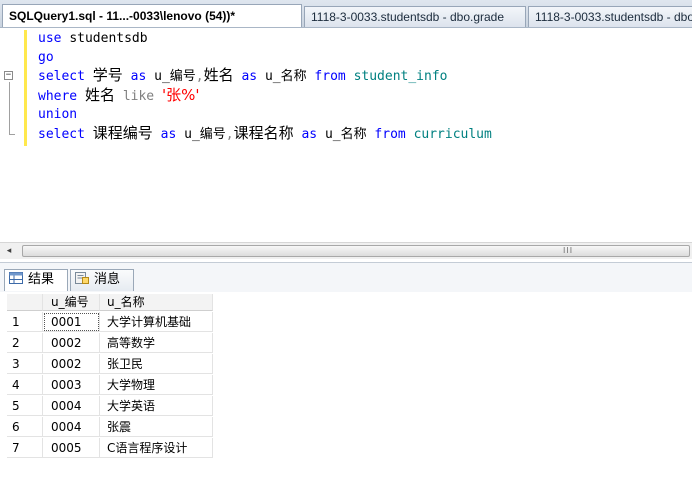 The height and width of the screenshot is (490, 692). Describe the element at coordinates (152, 15) in the screenshot. I see `tab-sqlquery1: SQLQuery1.sql - 11...-0033\lenovo (54))*` at that location.